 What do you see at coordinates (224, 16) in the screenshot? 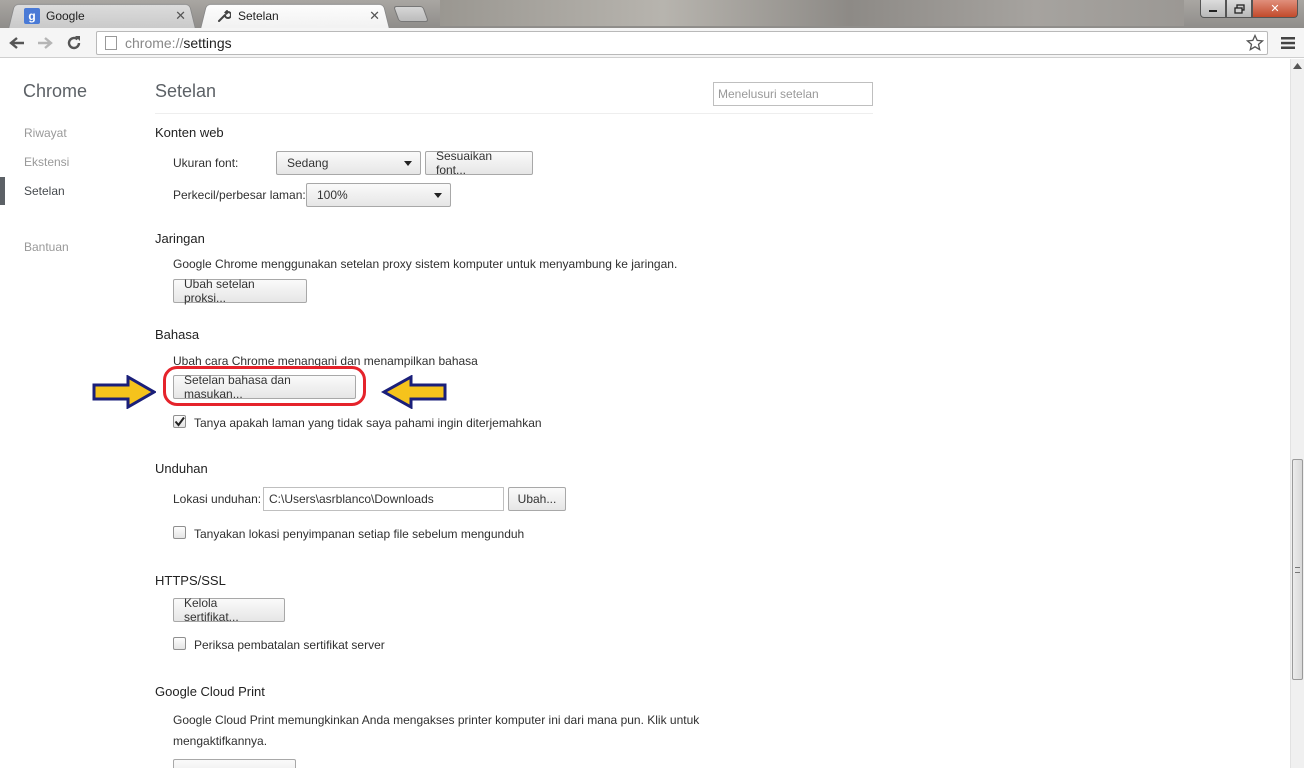
I see `wrench-icon` at bounding box center [224, 16].